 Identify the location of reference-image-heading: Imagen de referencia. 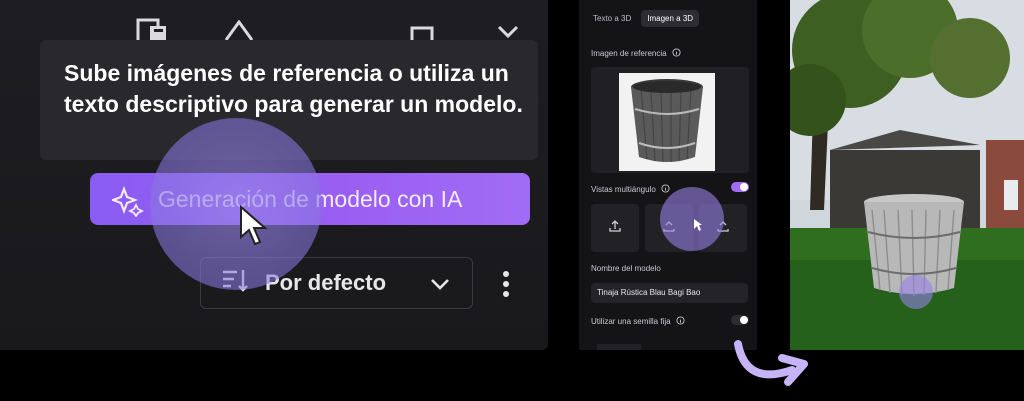
(636, 53).